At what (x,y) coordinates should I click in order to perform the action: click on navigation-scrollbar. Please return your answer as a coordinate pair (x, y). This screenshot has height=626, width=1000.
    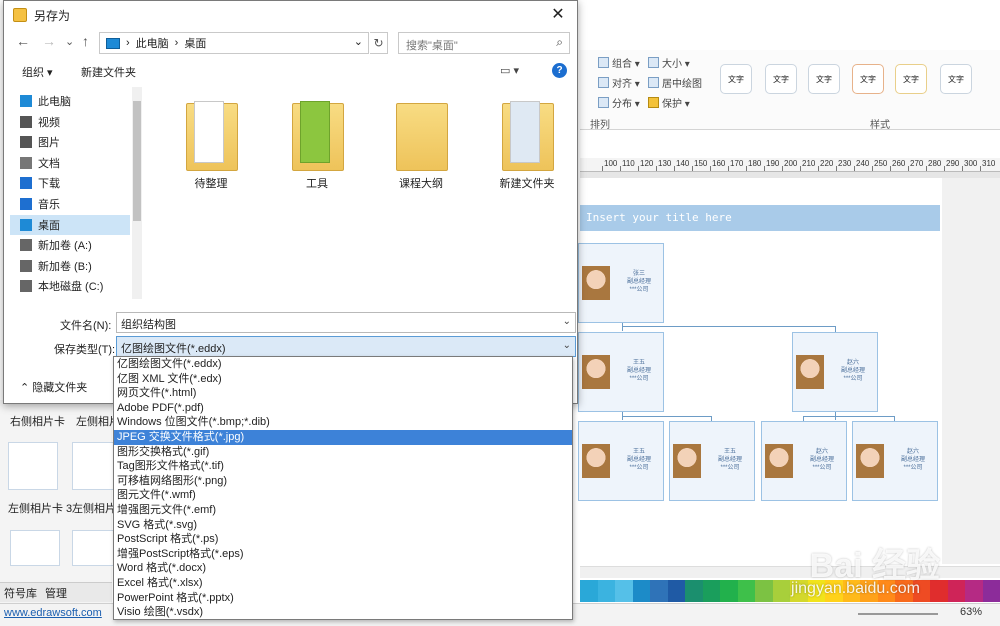
    Looking at the image, I should click on (137, 193).